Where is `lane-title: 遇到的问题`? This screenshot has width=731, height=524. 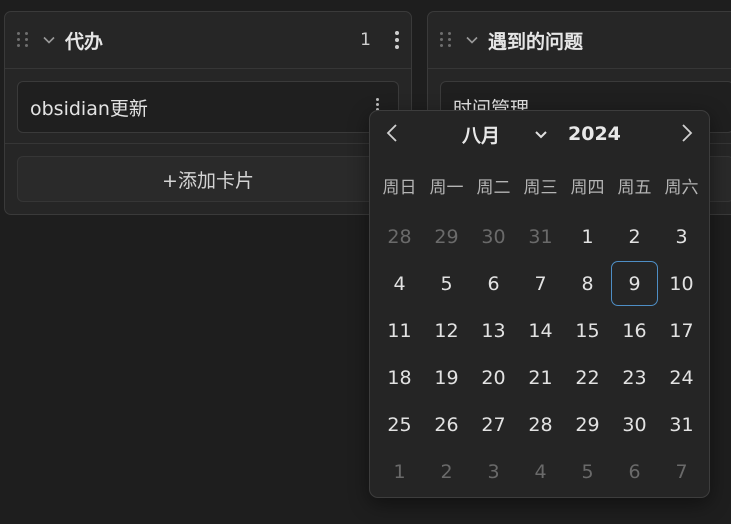 lane-title: 遇到的问题 is located at coordinates (536, 41).